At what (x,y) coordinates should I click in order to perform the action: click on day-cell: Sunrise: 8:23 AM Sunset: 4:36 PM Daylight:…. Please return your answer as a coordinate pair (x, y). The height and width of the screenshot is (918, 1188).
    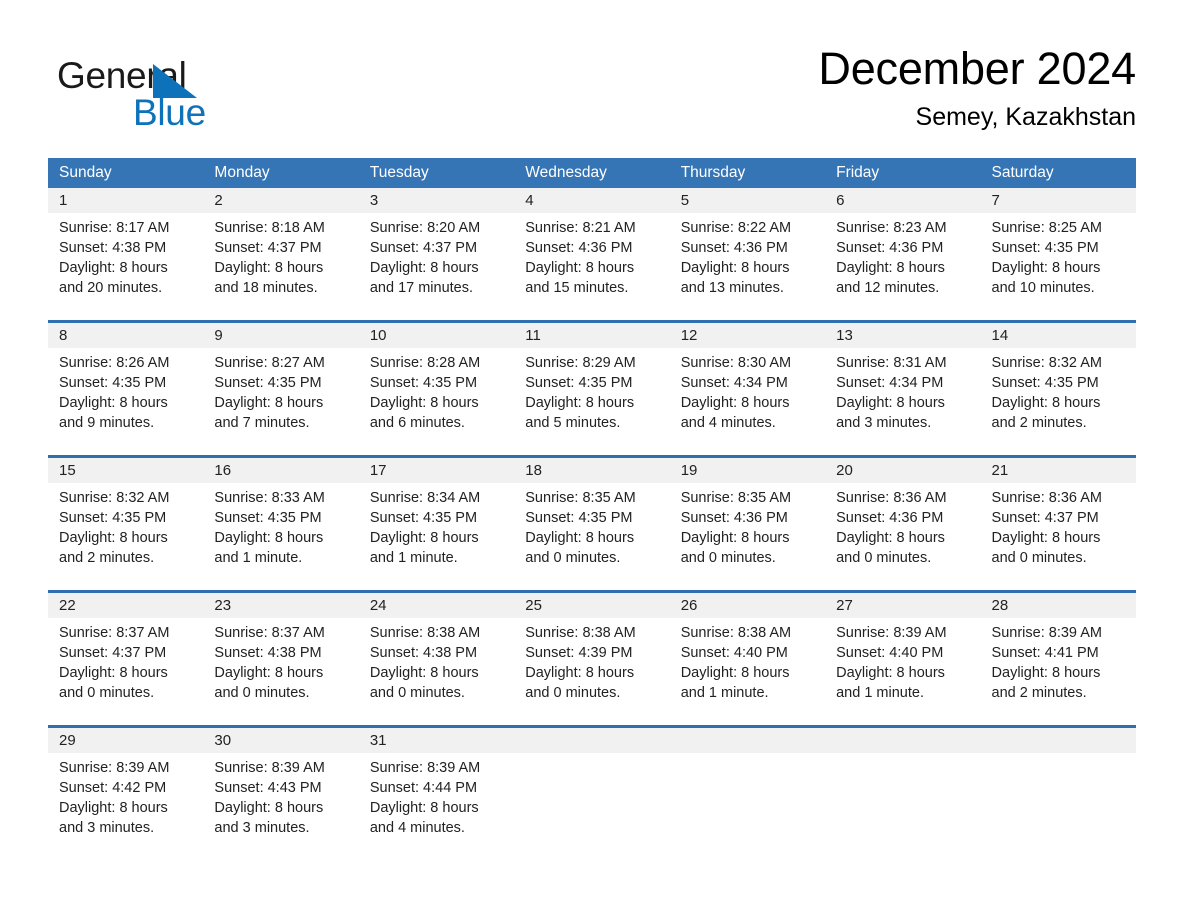
    Looking at the image, I should click on (902, 265).